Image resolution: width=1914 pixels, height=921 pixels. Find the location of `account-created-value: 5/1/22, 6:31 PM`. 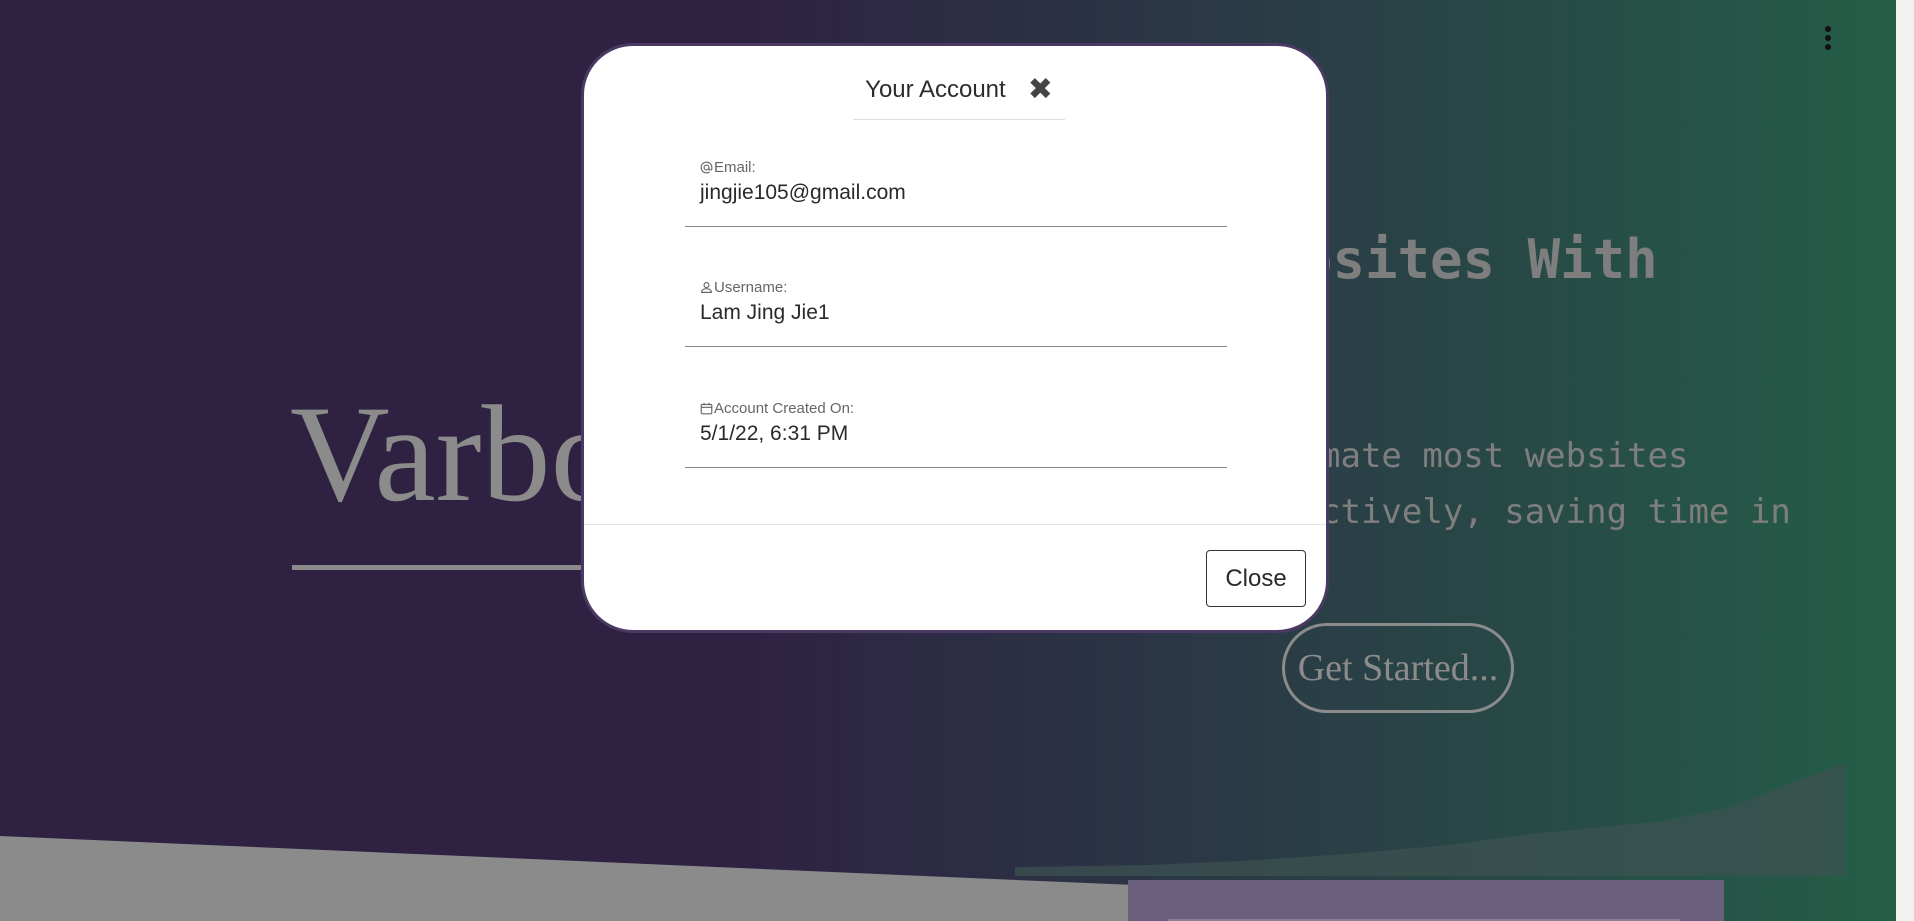

account-created-value: 5/1/22, 6:31 PM is located at coordinates (774, 433).